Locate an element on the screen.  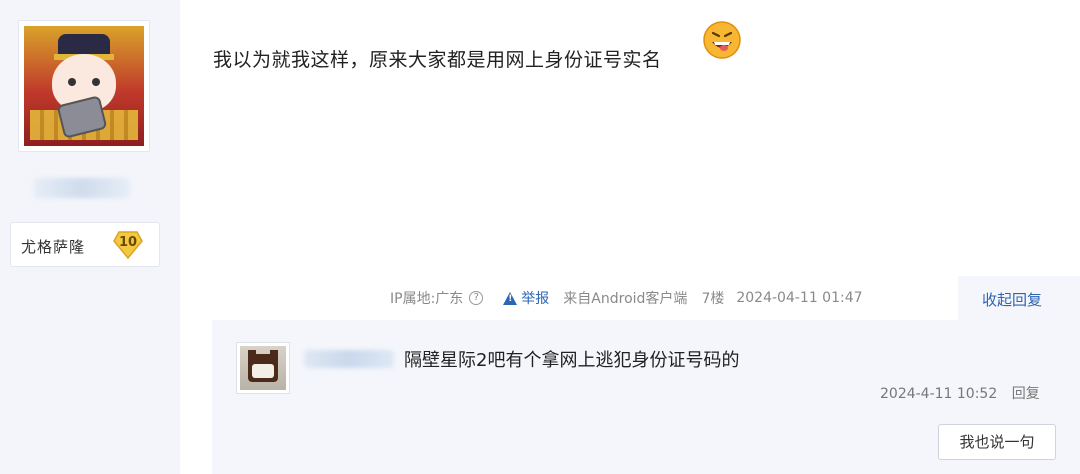
reply-avatar-image is located at coordinates (263, 368).